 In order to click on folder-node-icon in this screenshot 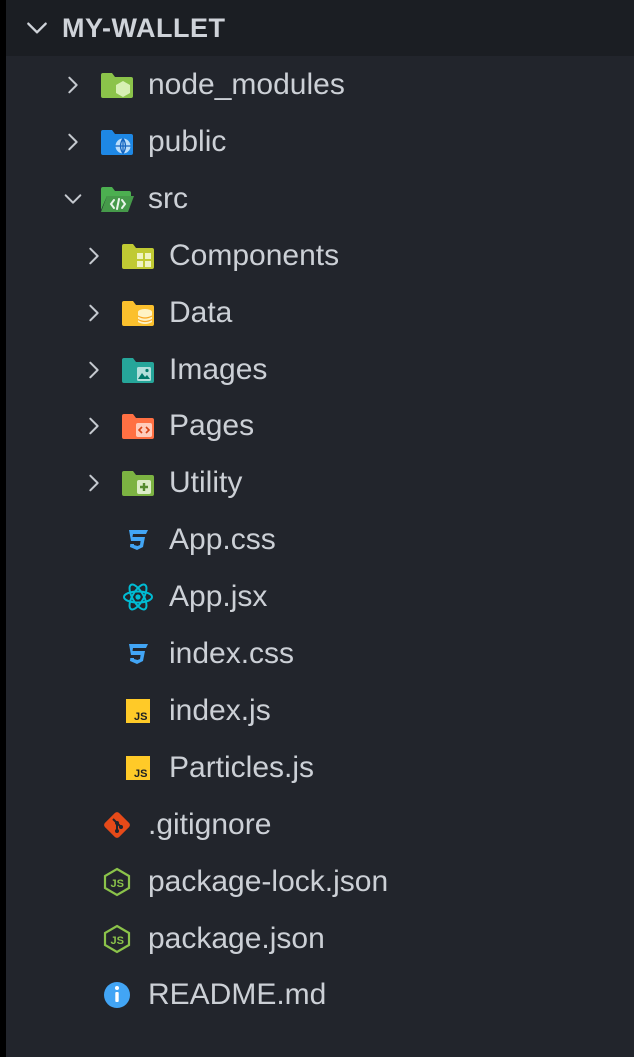, I will do `click(117, 85)`.